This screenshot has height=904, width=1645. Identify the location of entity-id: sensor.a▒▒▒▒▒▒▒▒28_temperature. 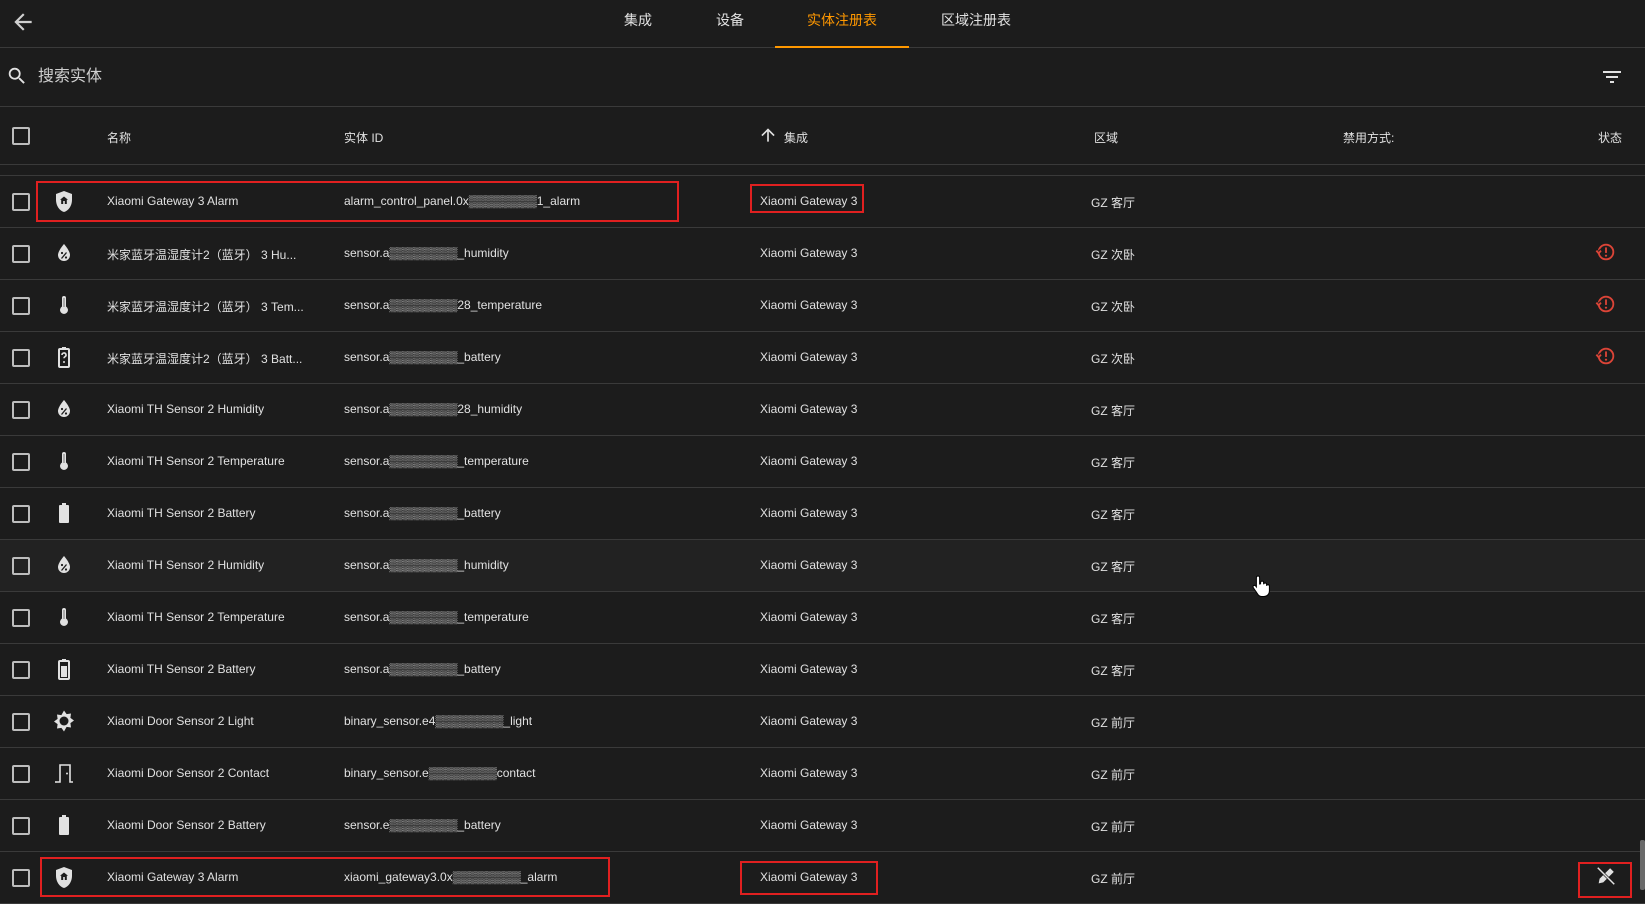
(443, 305).